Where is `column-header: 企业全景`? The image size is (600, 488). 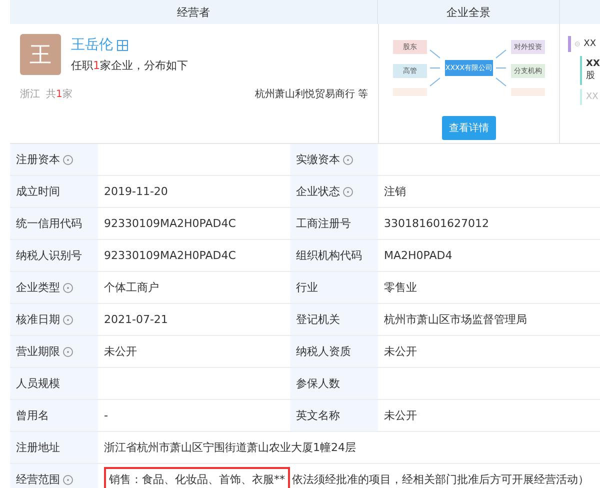 column-header: 企业全景 is located at coordinates (469, 12).